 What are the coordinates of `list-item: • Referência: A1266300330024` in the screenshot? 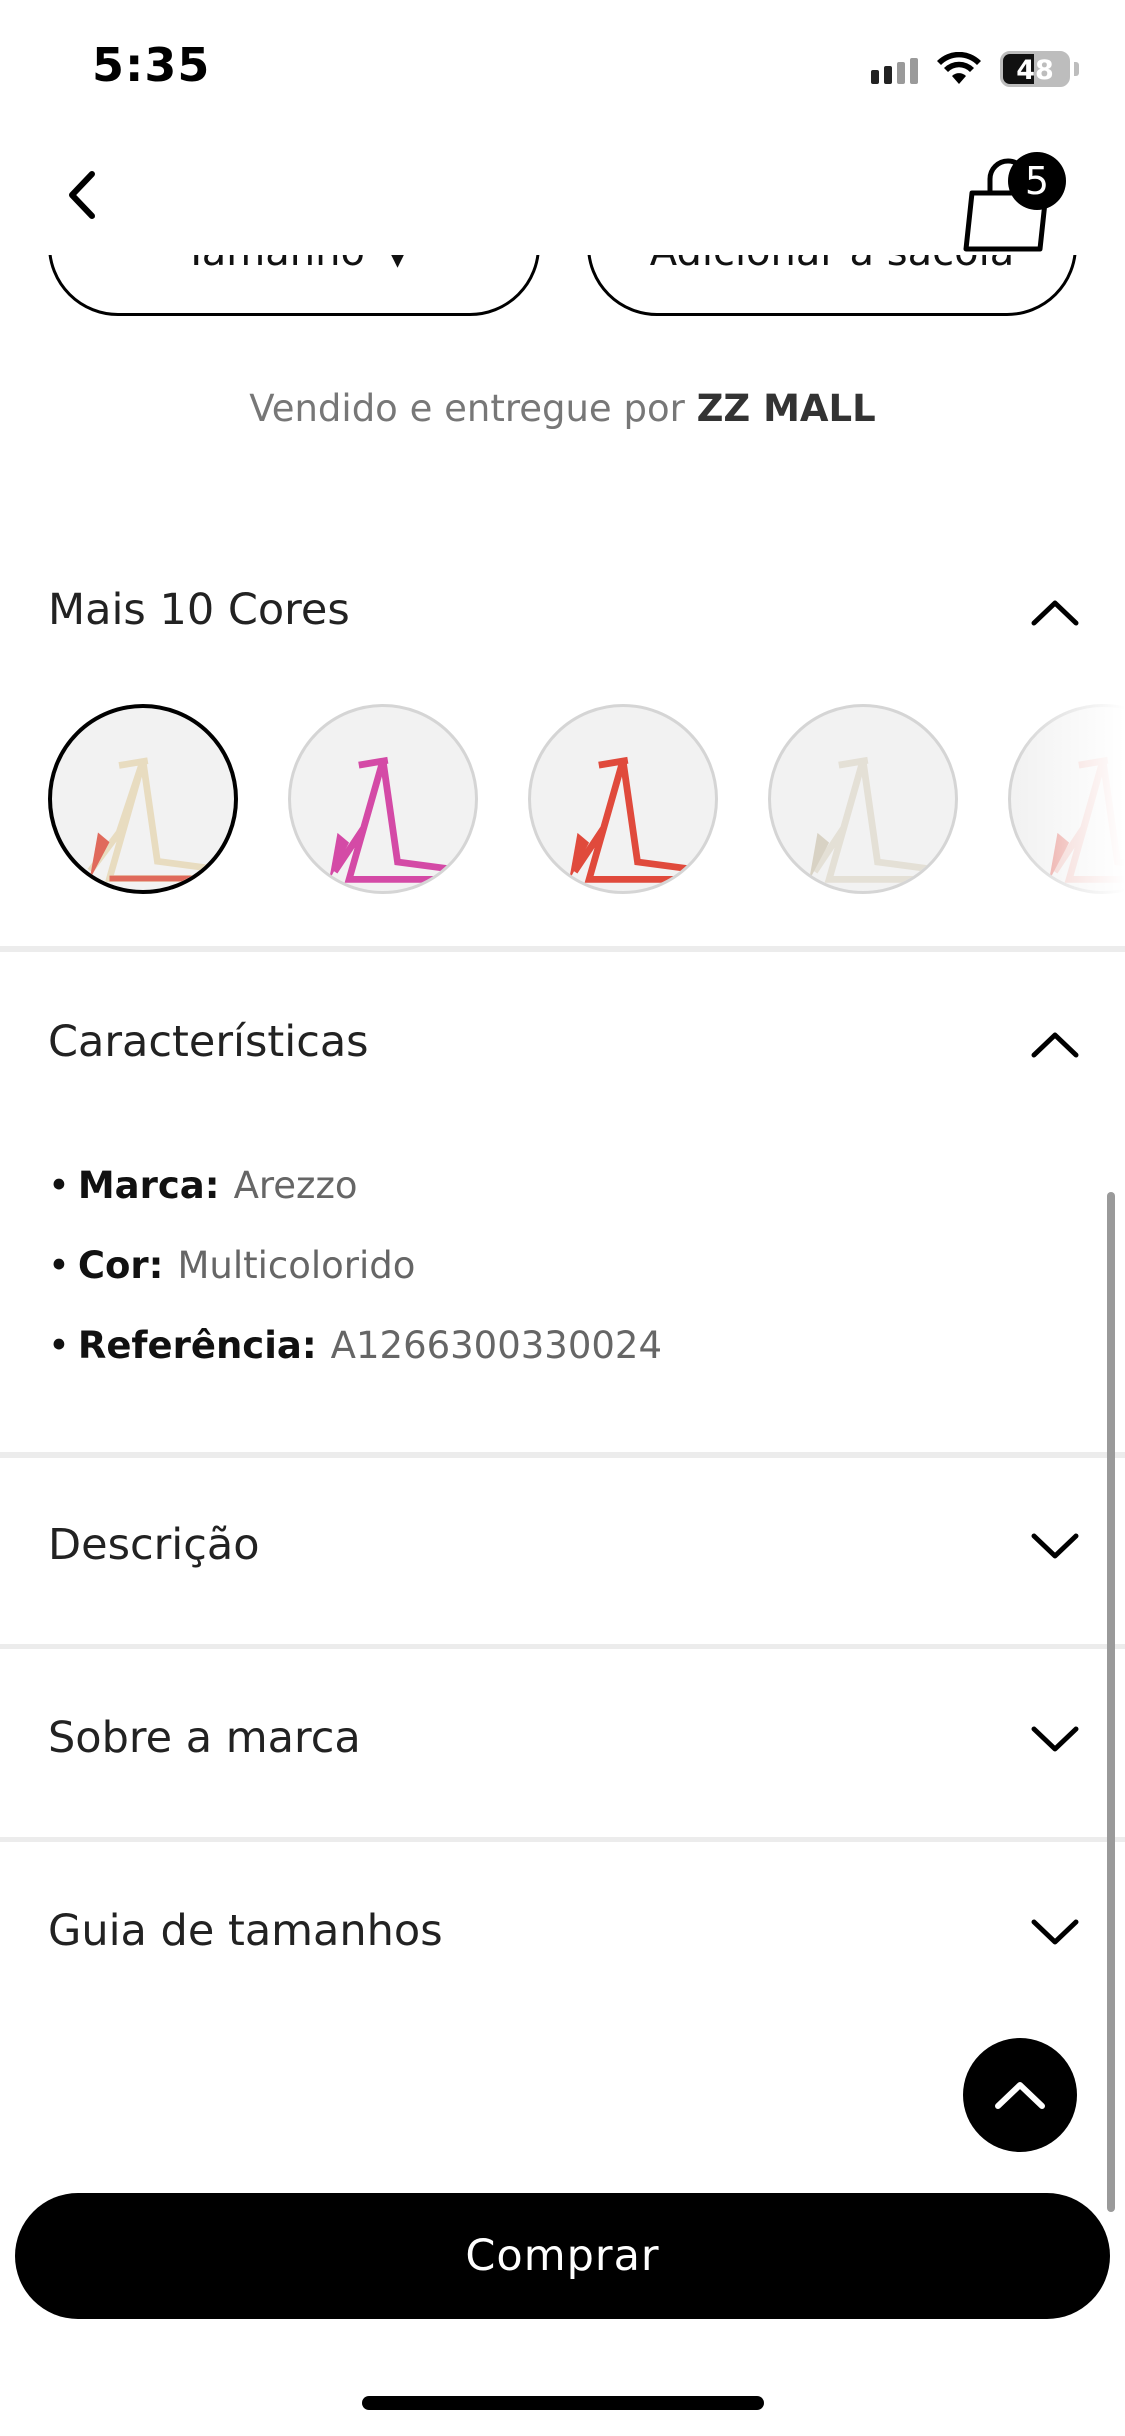 It's located at (355, 1345).